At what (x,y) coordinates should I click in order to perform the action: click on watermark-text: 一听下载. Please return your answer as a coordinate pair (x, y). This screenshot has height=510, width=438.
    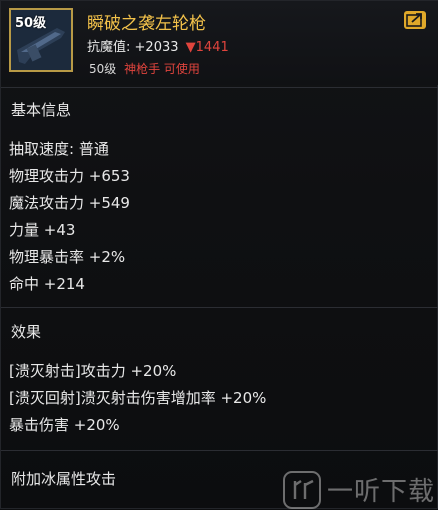
    Looking at the image, I should click on (381, 492).